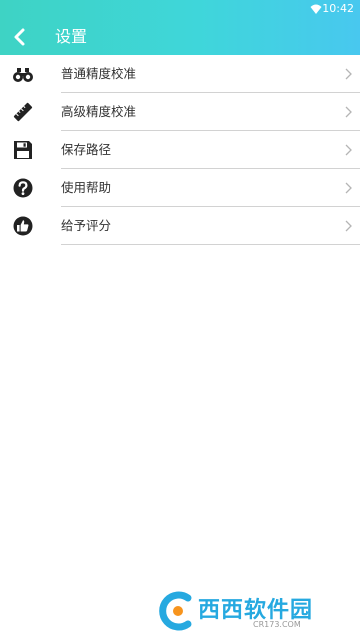  What do you see at coordinates (210, 244) in the screenshot?
I see `divider` at bounding box center [210, 244].